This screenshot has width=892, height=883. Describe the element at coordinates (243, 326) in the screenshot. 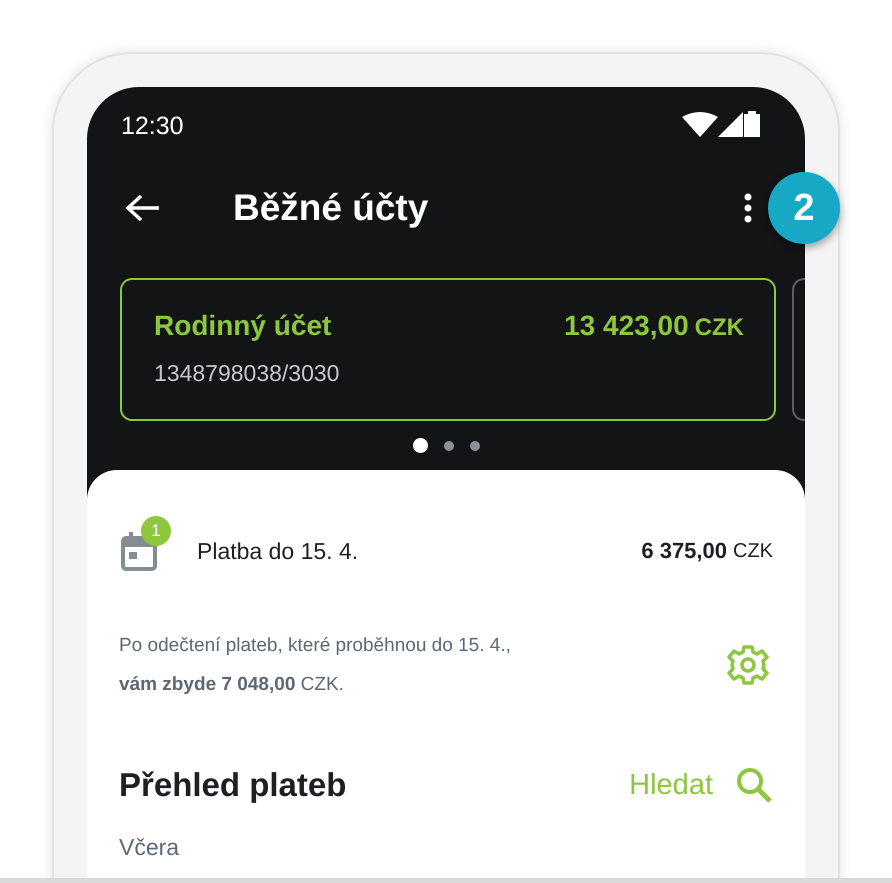

I see `account-name: Rodinný účet` at that location.